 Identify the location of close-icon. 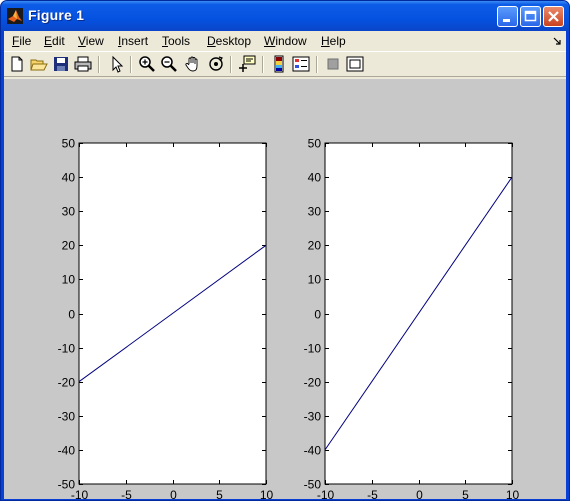
(553, 16).